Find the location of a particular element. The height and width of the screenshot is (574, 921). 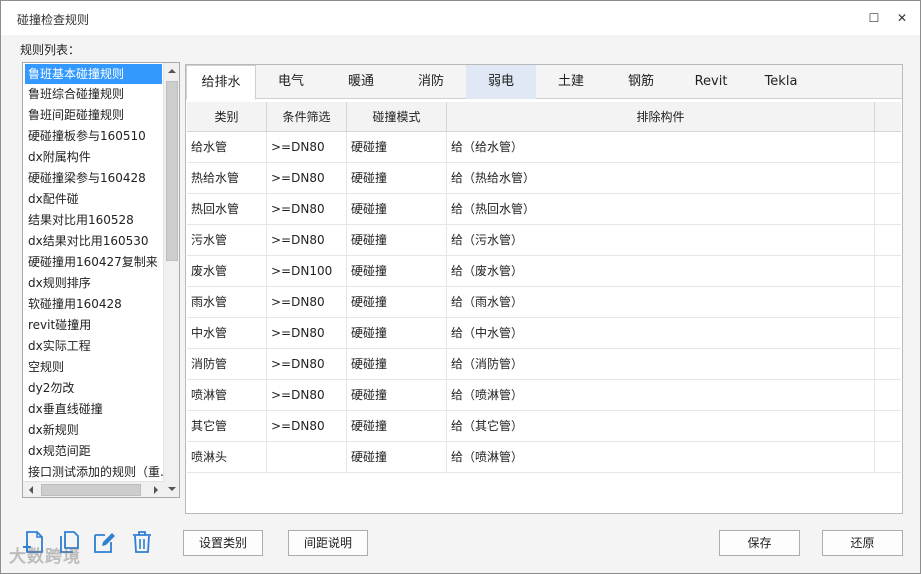

scroll-thumb is located at coordinates (172, 171).